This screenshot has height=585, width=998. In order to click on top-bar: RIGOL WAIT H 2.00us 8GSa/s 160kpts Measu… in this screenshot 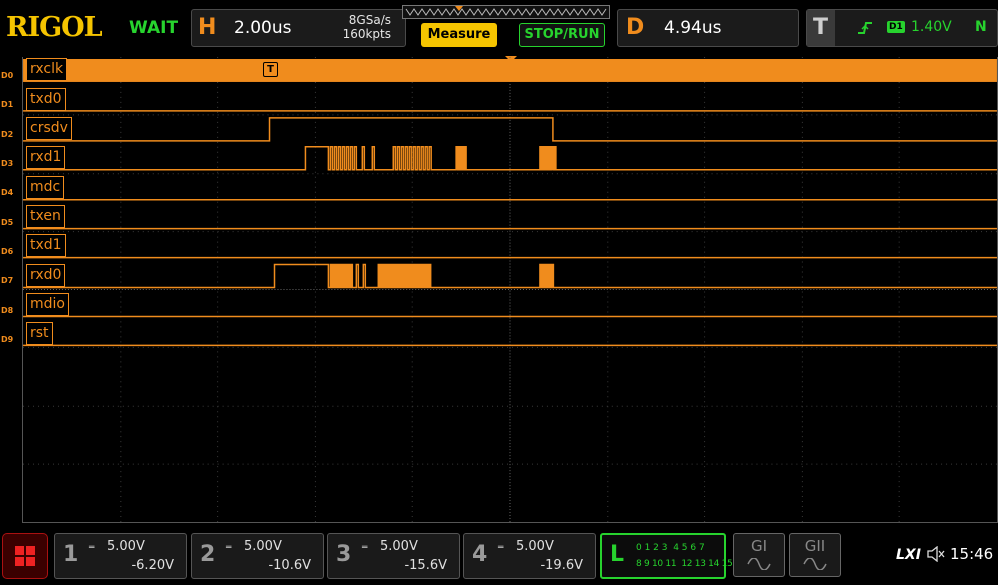, I will do `click(499, 28)`.